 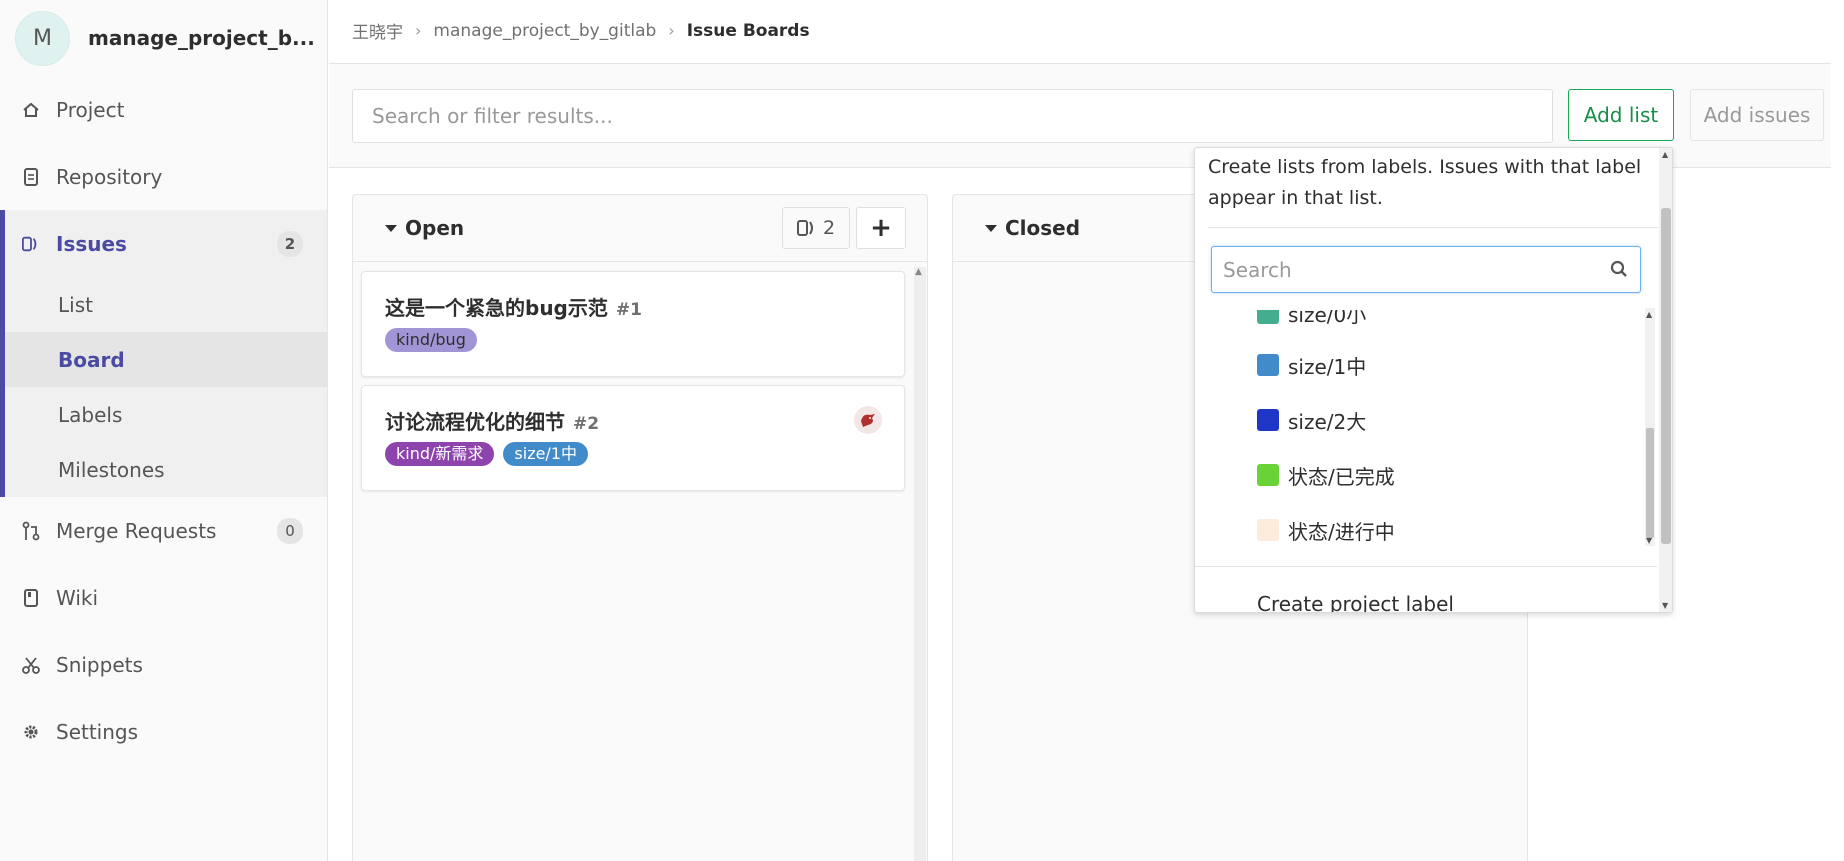 I want to click on book-icon, so click(x=31, y=597).